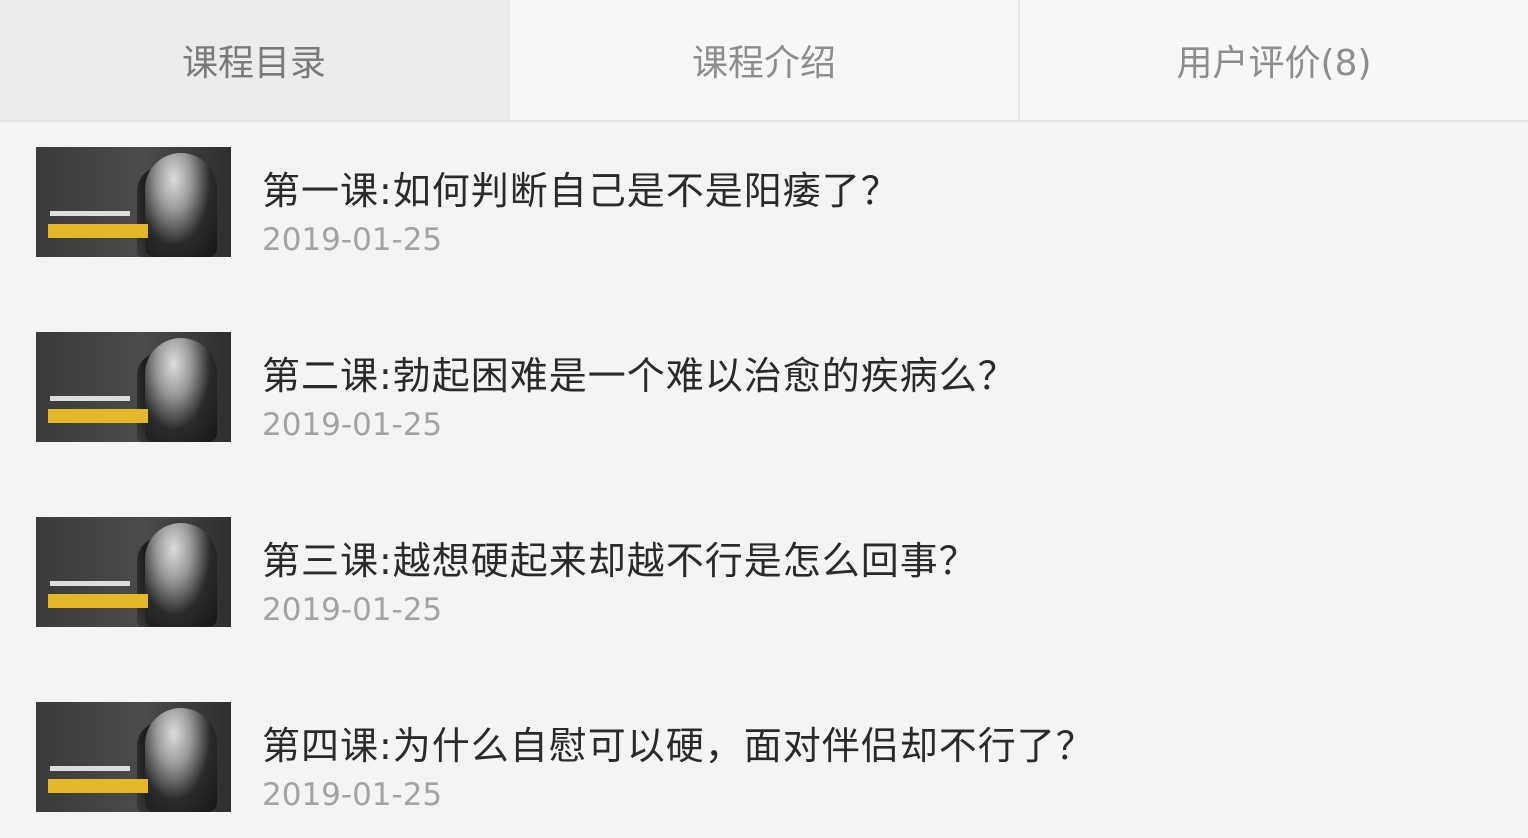 This screenshot has width=1528, height=838. What do you see at coordinates (620, 561) in the screenshot?
I see `lesson-title: 第三课:越想硬起来却越不行是怎么回事？` at bounding box center [620, 561].